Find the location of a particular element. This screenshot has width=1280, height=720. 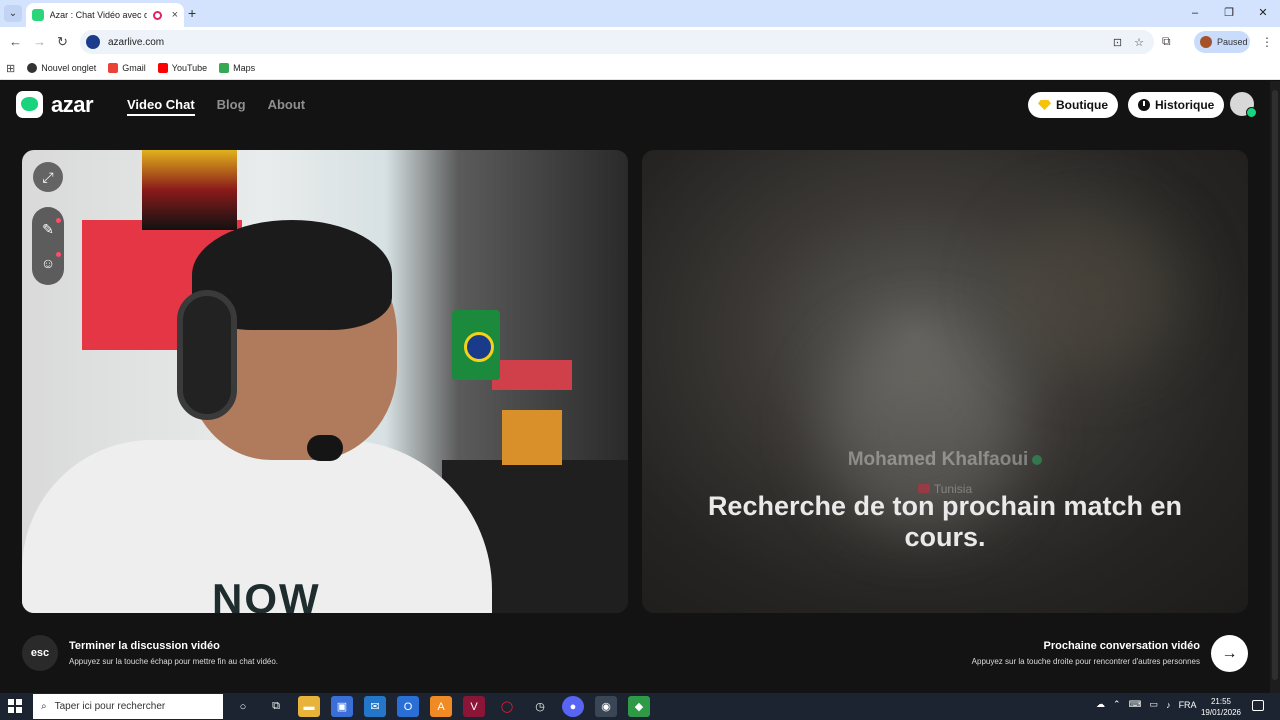

beauty-filter-icon: ✎ is located at coordinates (48, 229).